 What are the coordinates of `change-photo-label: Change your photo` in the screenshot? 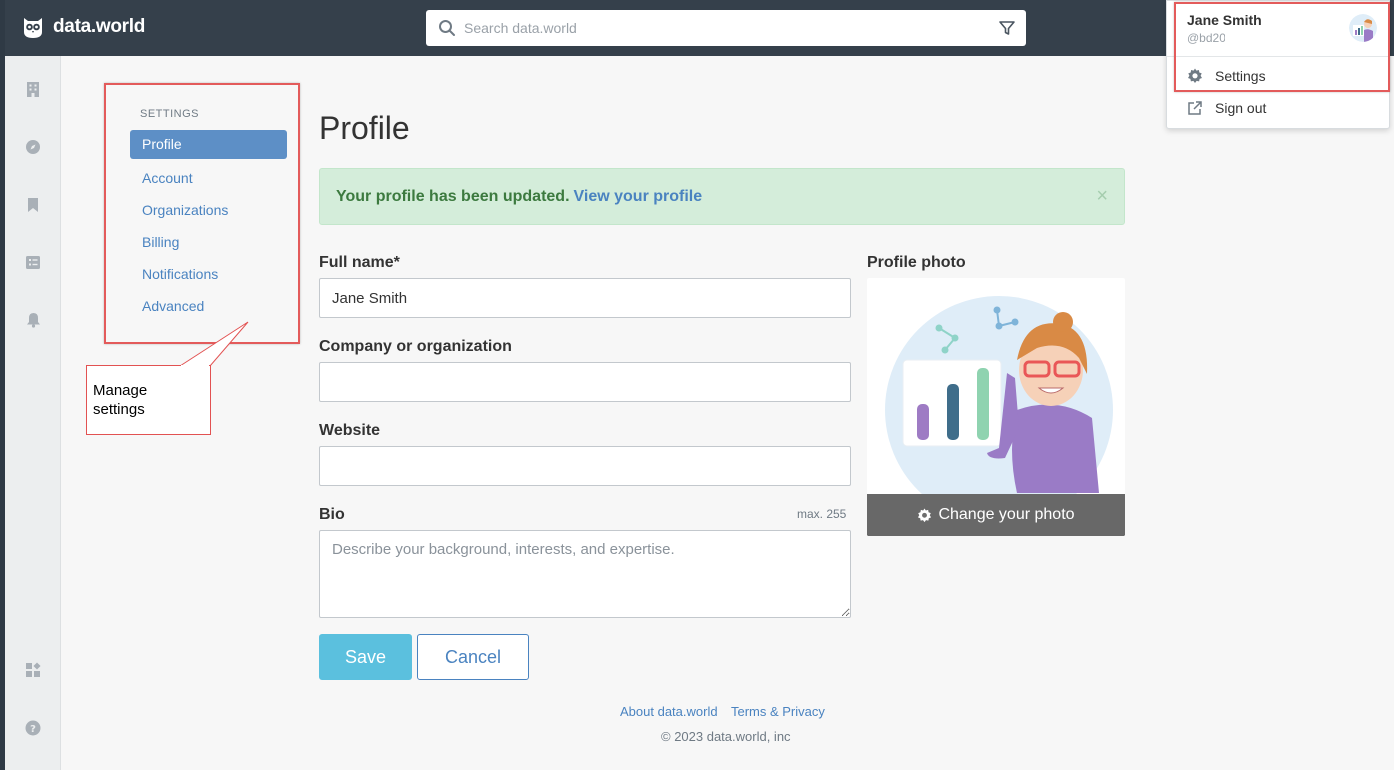 It's located at (1006, 514).